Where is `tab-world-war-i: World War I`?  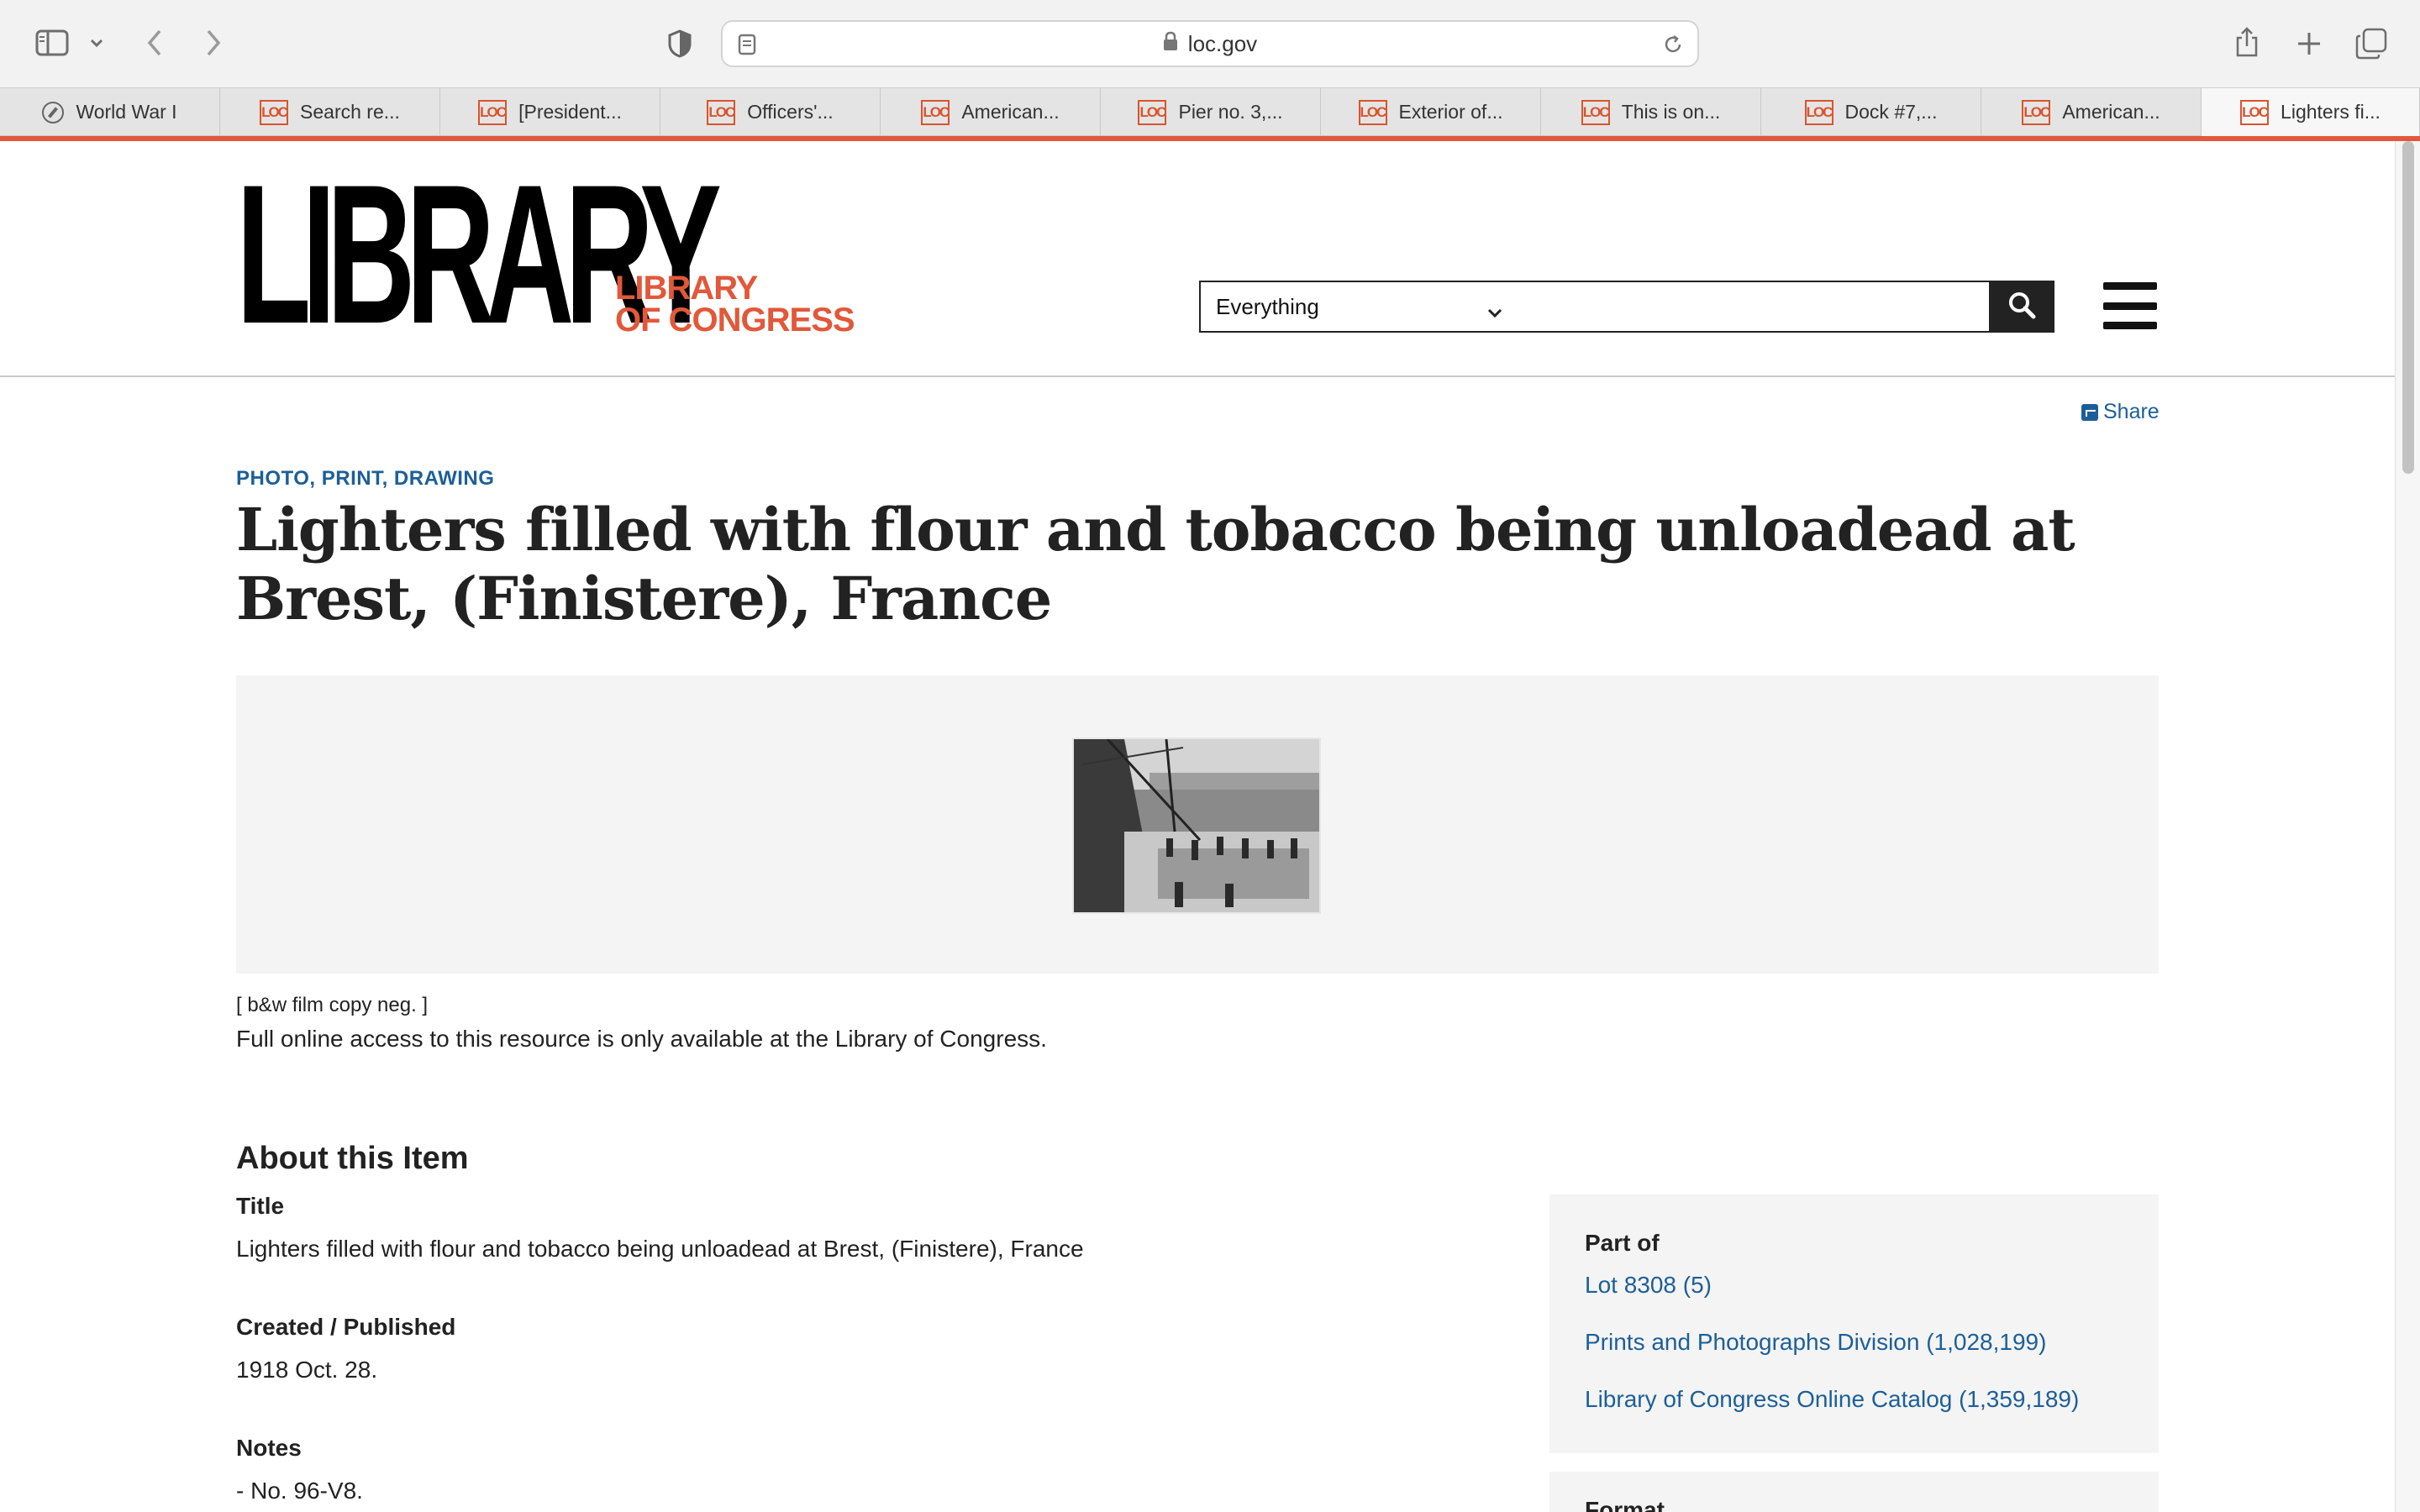
tab-world-war-i: World War I is located at coordinates (110, 112).